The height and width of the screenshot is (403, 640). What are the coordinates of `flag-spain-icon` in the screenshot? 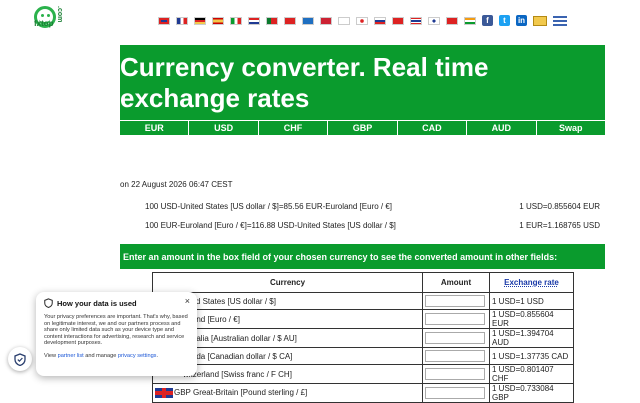 It's located at (218, 20).